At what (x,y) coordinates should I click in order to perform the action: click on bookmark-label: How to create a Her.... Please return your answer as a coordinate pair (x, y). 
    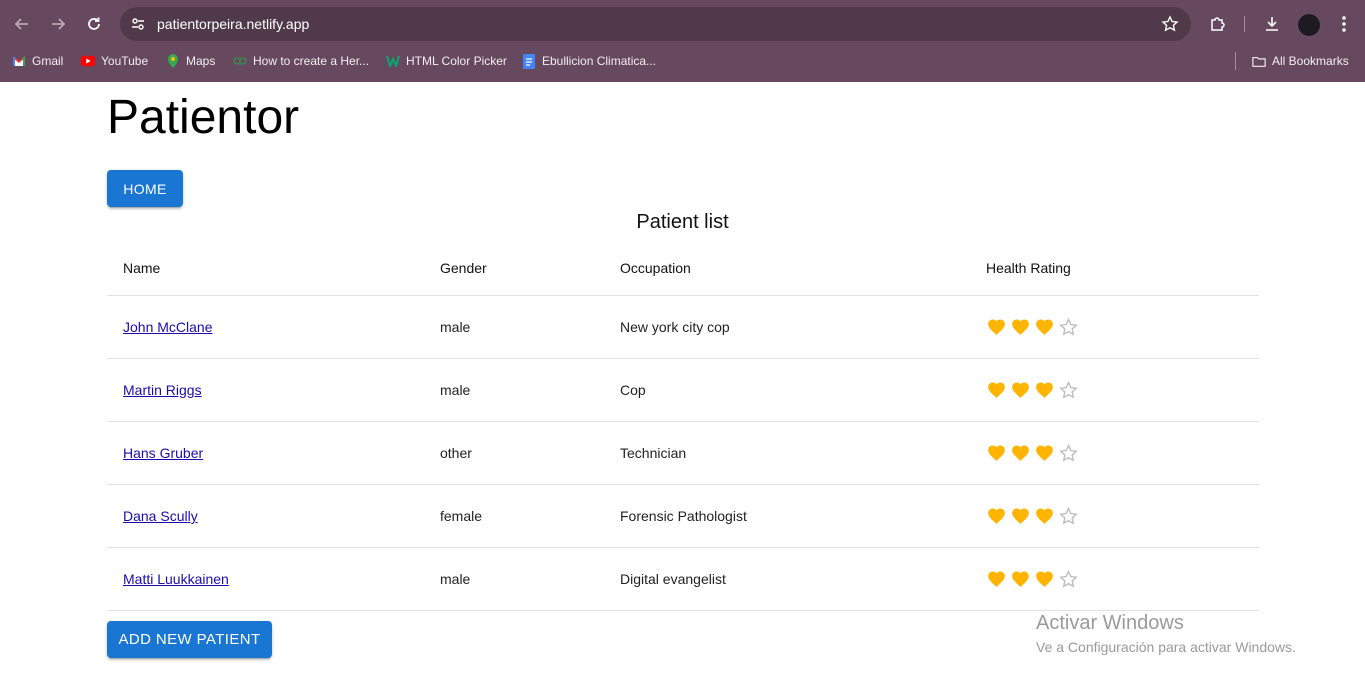
    Looking at the image, I should click on (311, 61).